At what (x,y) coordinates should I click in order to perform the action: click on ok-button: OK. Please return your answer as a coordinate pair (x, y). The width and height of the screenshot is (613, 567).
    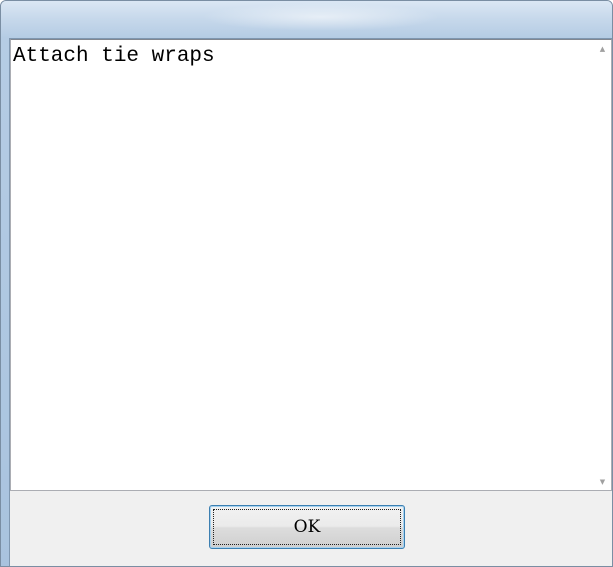
    Looking at the image, I should click on (307, 527).